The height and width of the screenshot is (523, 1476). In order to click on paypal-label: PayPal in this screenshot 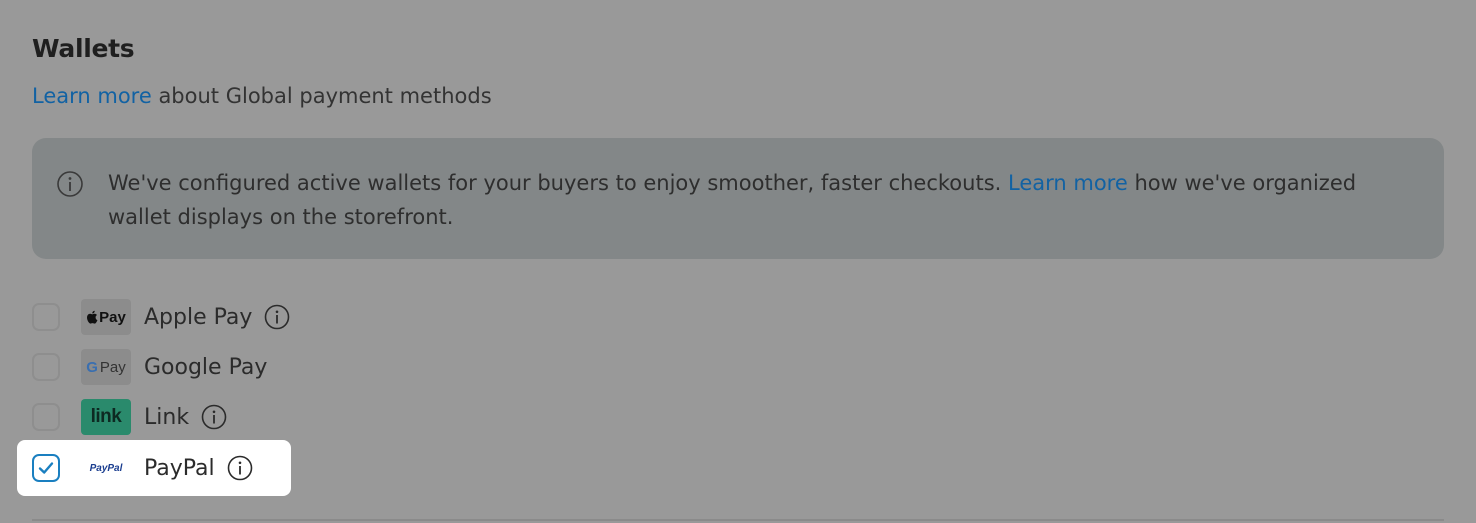, I will do `click(179, 468)`.